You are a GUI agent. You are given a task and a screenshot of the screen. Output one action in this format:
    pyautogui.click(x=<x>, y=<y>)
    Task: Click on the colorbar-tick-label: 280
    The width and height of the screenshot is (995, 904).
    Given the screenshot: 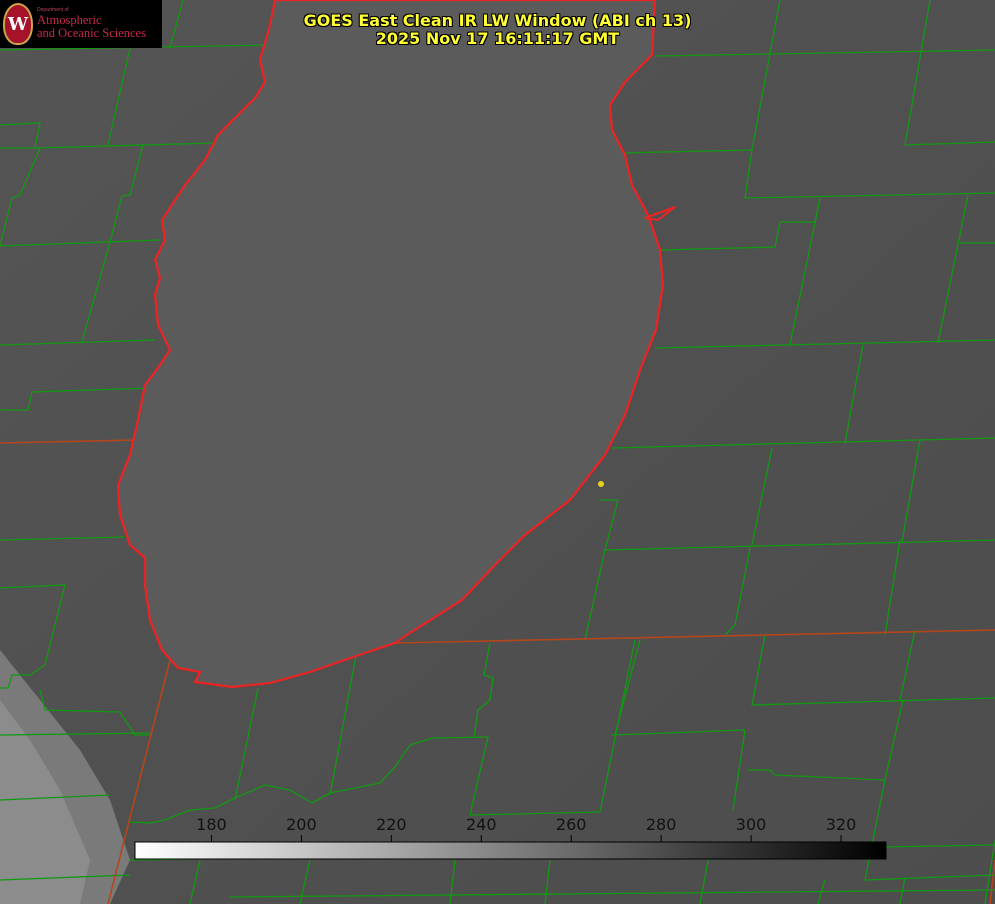 What is the action you would take?
    pyautogui.click(x=661, y=824)
    